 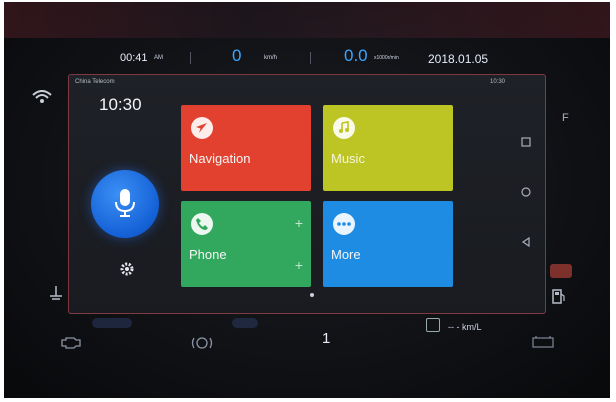 What do you see at coordinates (344, 224) in the screenshot?
I see `more-dots-icon` at bounding box center [344, 224].